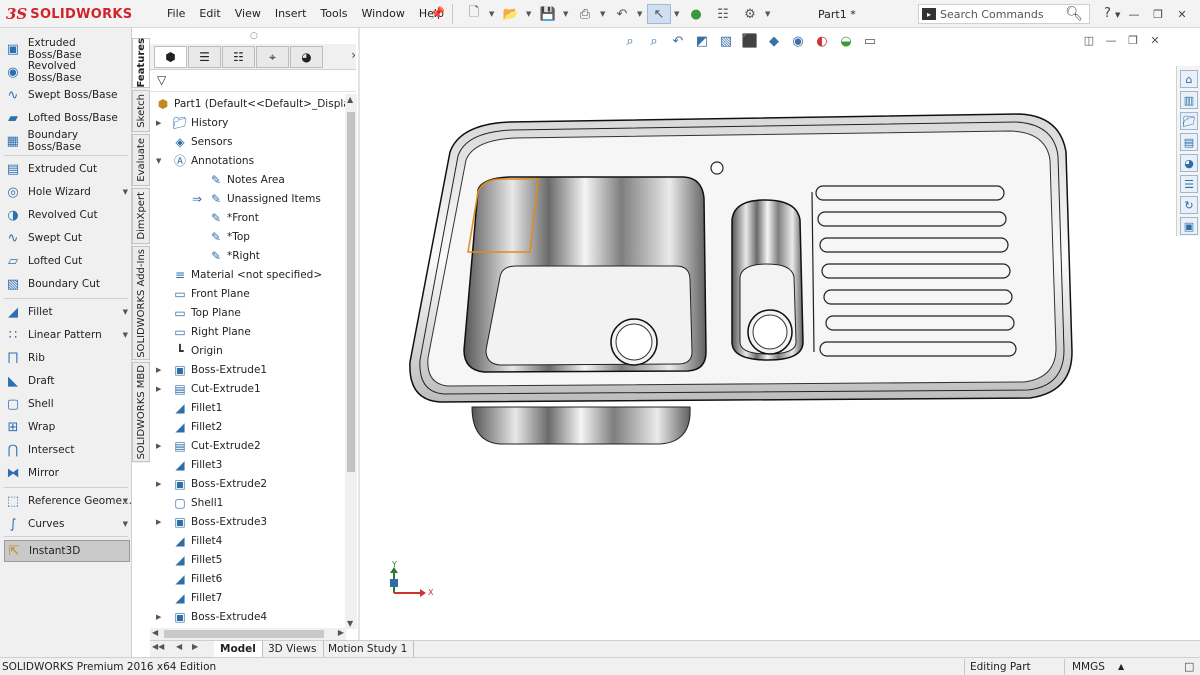 This screenshot has width=1200, height=675. I want to click on restore-icon: ❐, so click(1133, 40).